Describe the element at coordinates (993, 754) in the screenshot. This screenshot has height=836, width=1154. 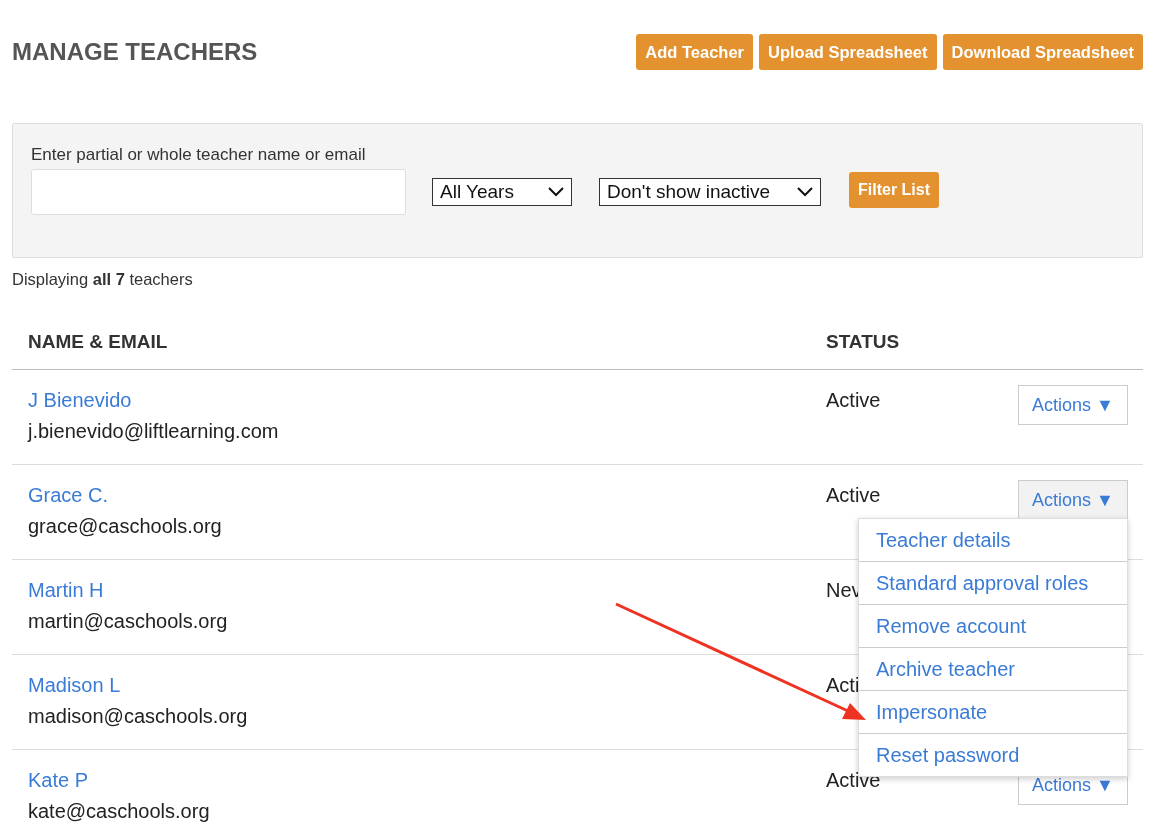
I see `menu-item: Reset password` at that location.